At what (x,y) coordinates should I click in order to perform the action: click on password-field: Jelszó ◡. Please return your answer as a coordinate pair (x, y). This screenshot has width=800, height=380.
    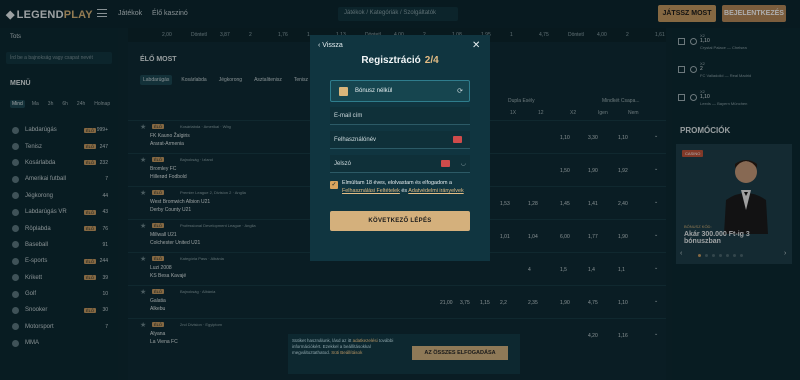
    Looking at the image, I should click on (400, 164).